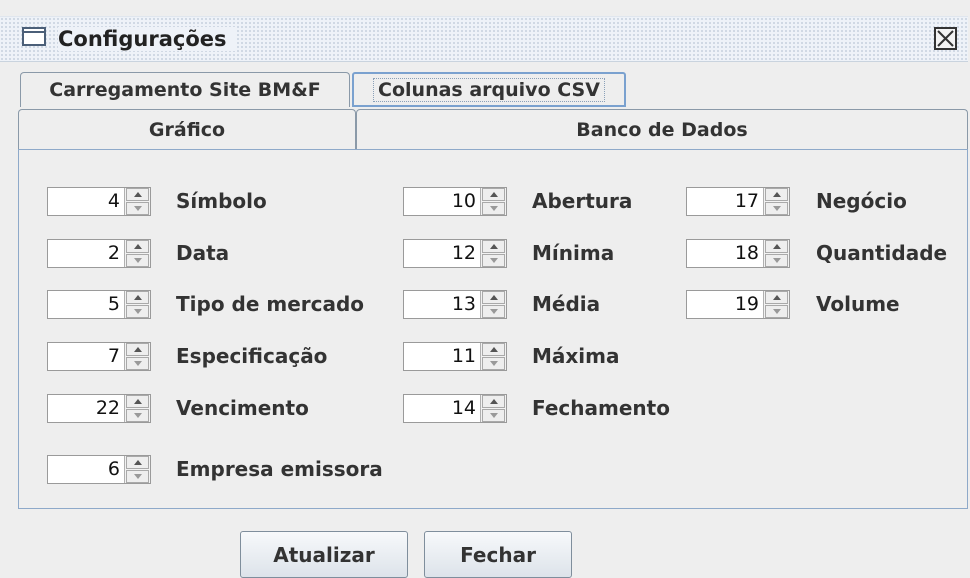 The height and width of the screenshot is (578, 970). Describe the element at coordinates (203, 253) in the screenshot. I see `data-label: Data` at that location.